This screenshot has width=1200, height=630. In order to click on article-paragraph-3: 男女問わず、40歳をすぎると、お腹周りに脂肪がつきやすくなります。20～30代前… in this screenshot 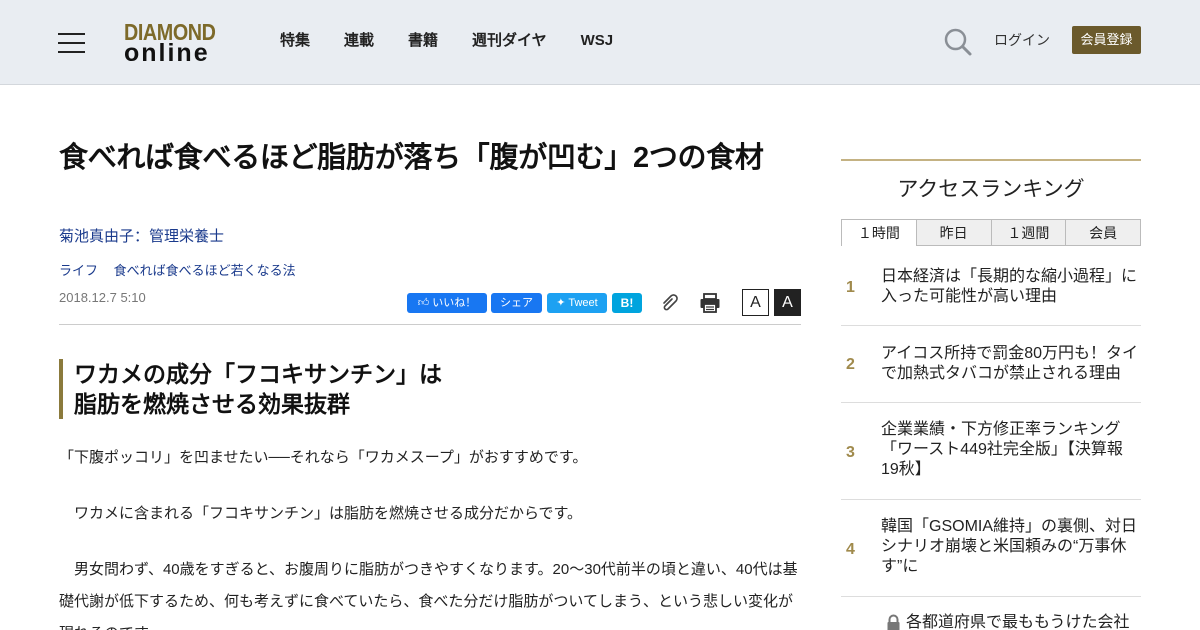, I will do `click(428, 595)`.